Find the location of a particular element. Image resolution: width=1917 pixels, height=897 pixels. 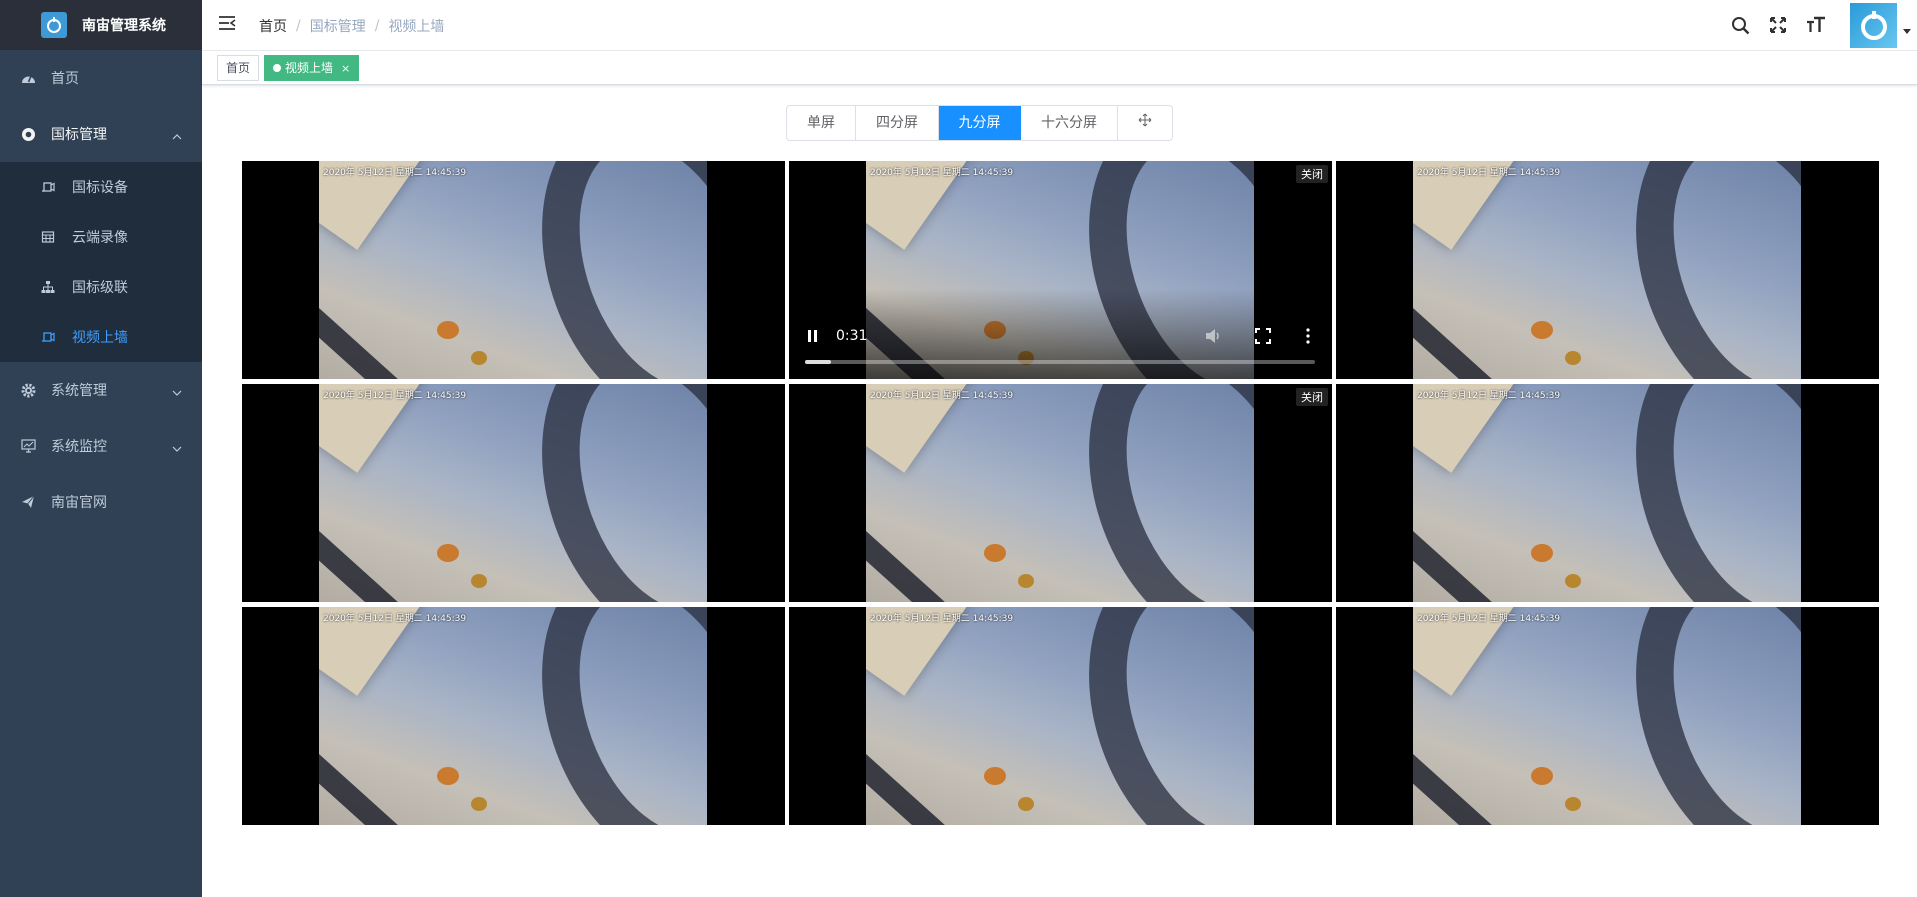

tag-label: 首页 is located at coordinates (238, 68).